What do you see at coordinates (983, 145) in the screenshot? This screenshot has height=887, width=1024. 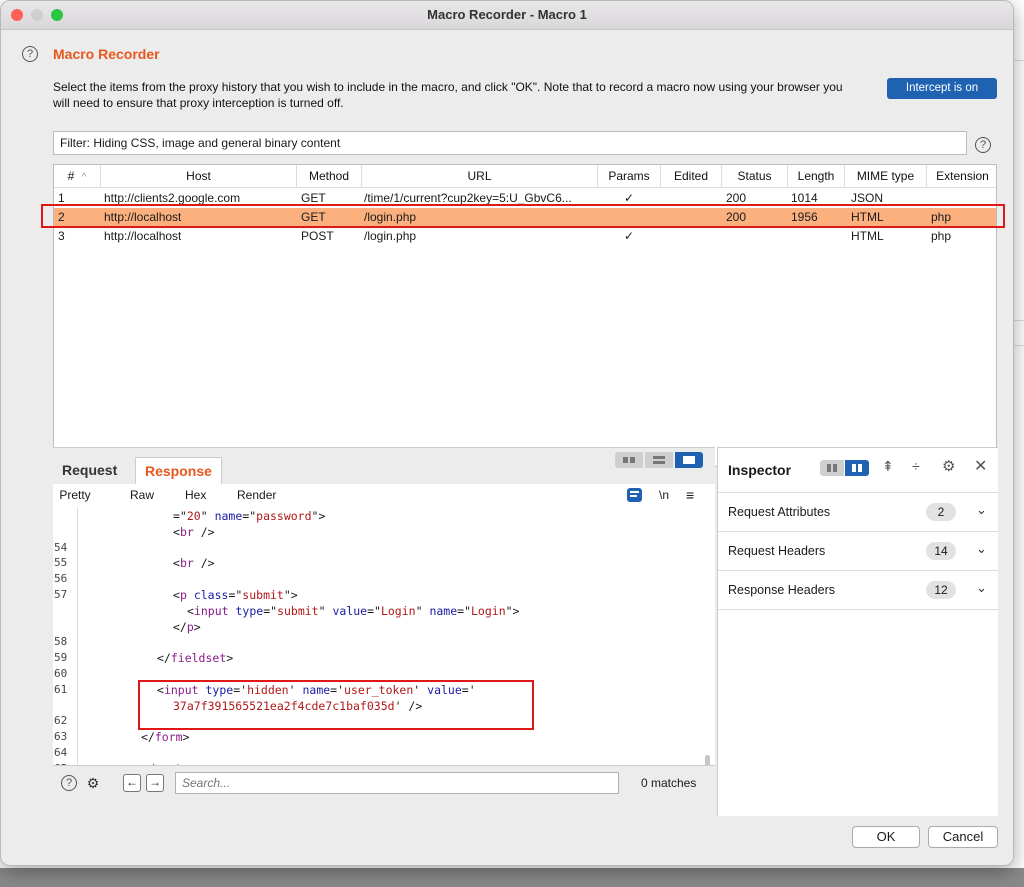 I see `filter-help-icon: ?` at bounding box center [983, 145].